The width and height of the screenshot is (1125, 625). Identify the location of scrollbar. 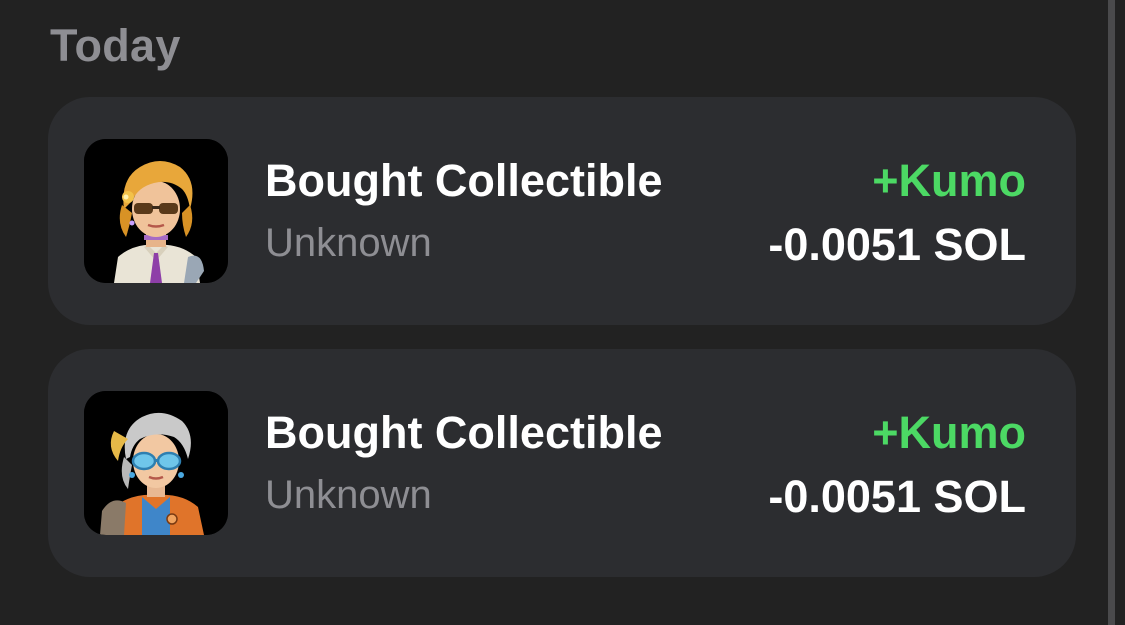
(1111, 312).